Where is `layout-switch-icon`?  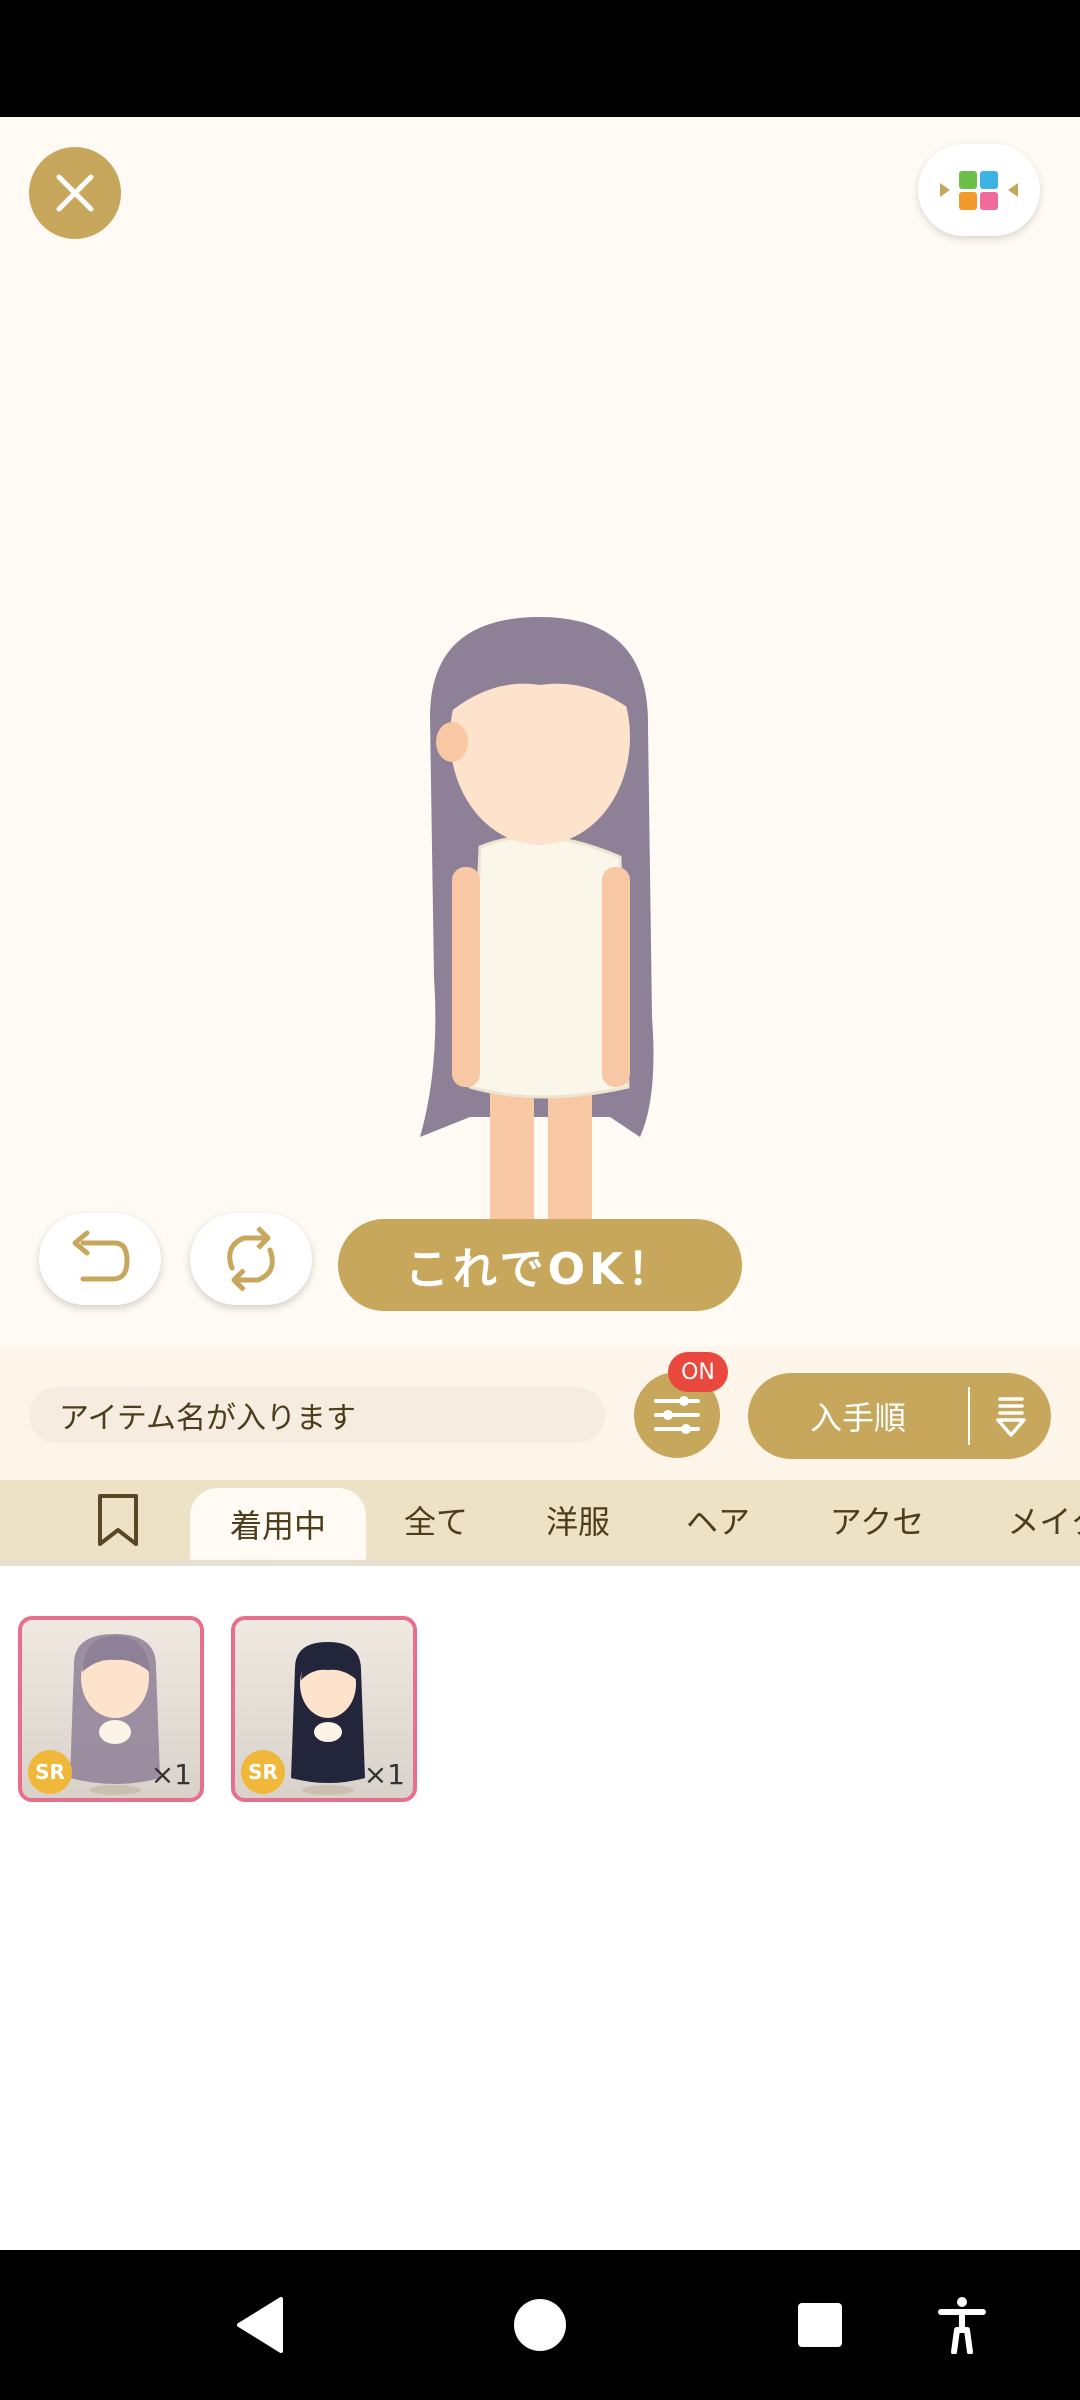
layout-switch-icon is located at coordinates (979, 190).